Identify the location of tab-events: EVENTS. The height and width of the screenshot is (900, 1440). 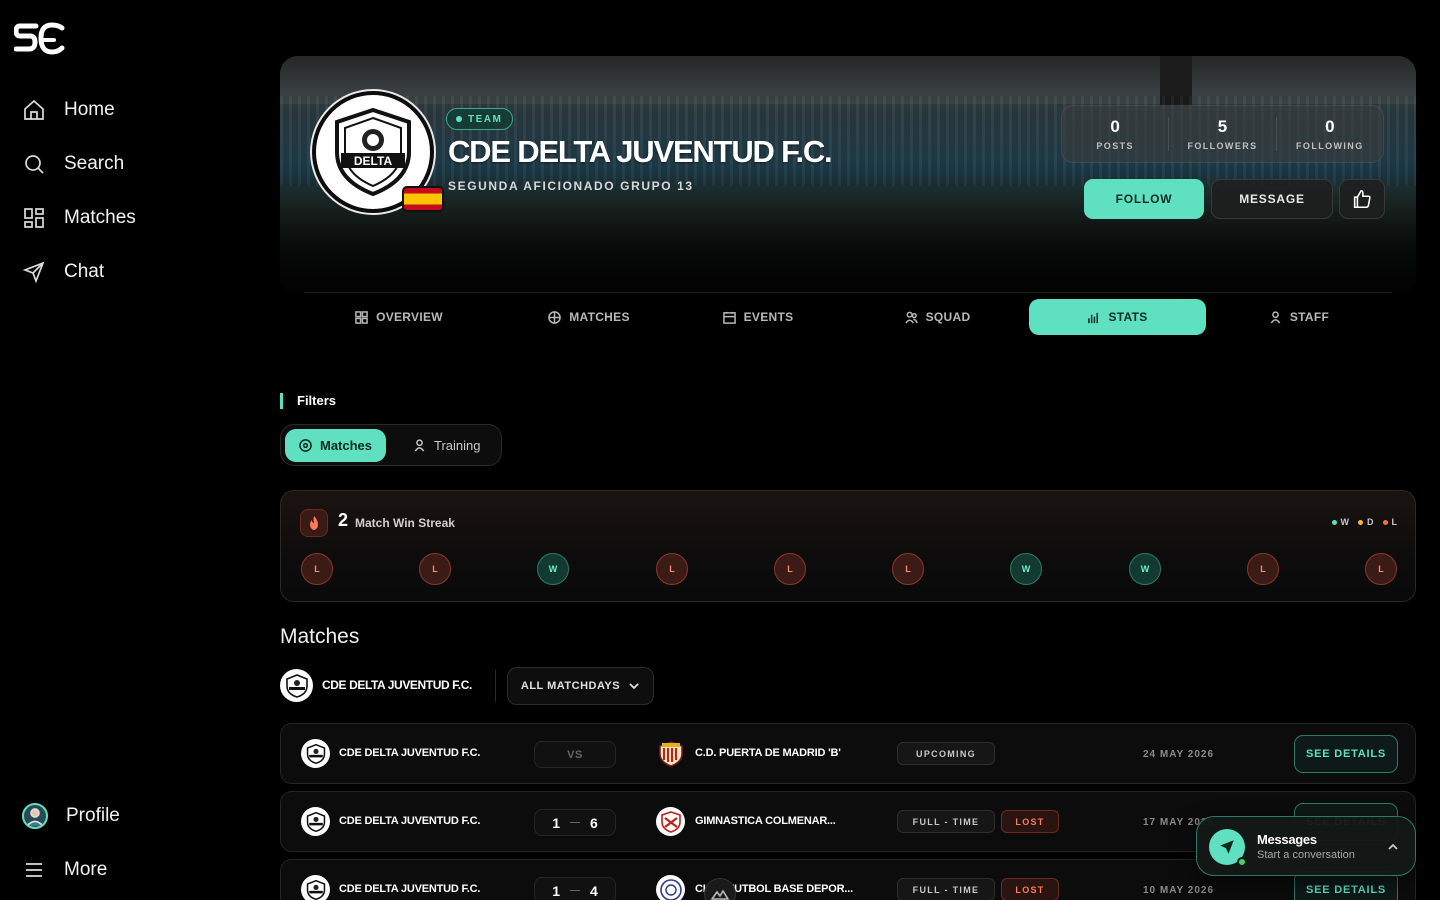
(758, 317).